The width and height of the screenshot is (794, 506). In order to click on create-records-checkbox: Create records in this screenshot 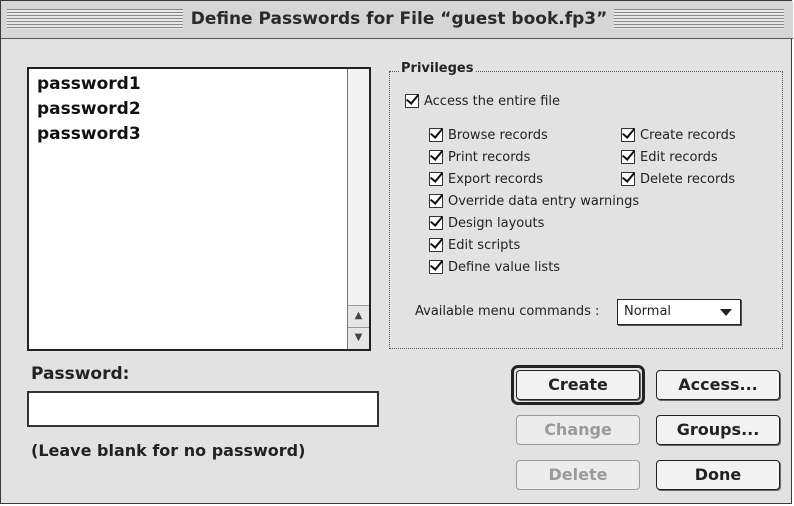, I will do `click(678, 135)`.